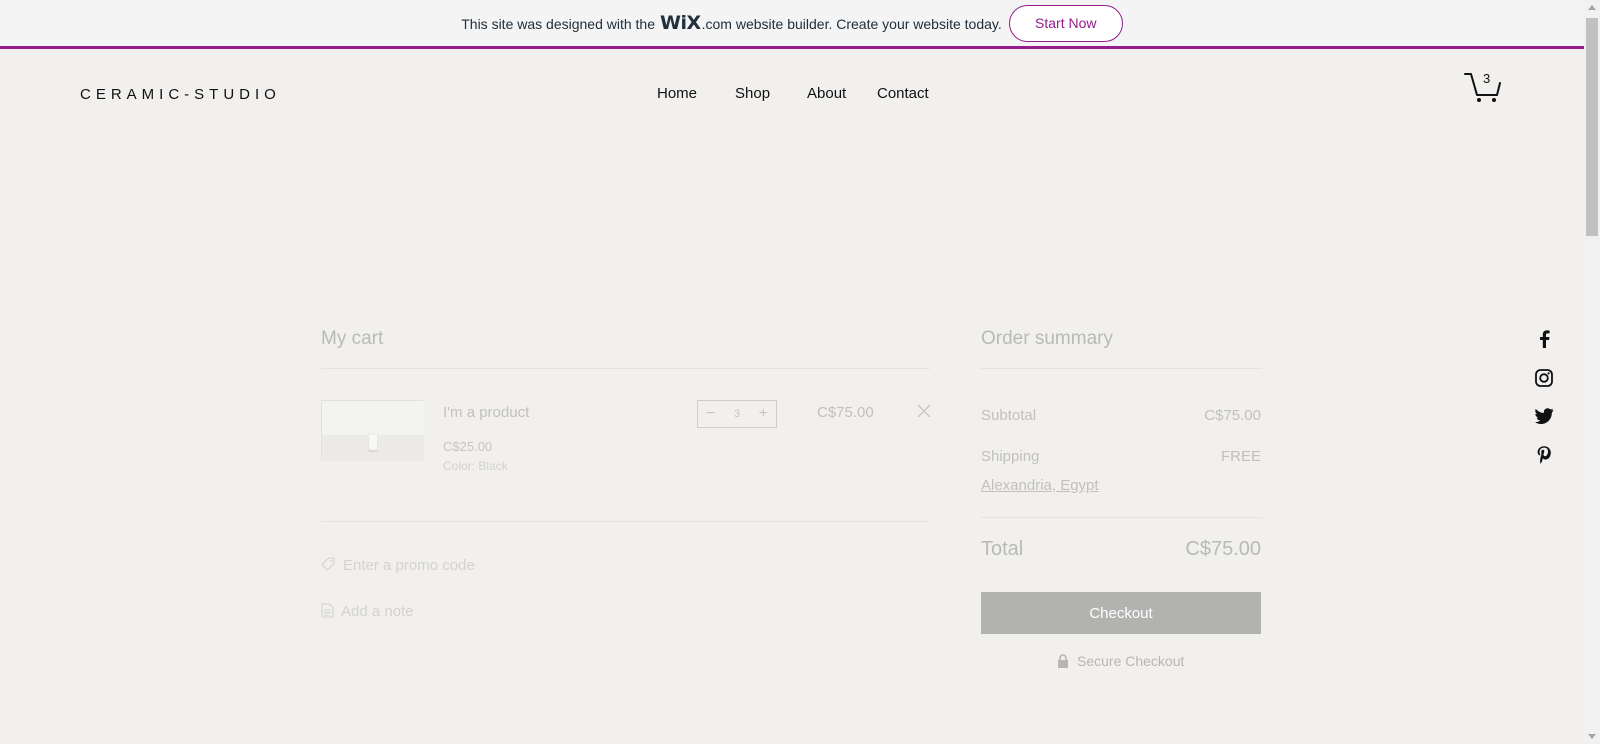  What do you see at coordinates (1592, 372) in the screenshot?
I see `page-scrollbar` at bounding box center [1592, 372].